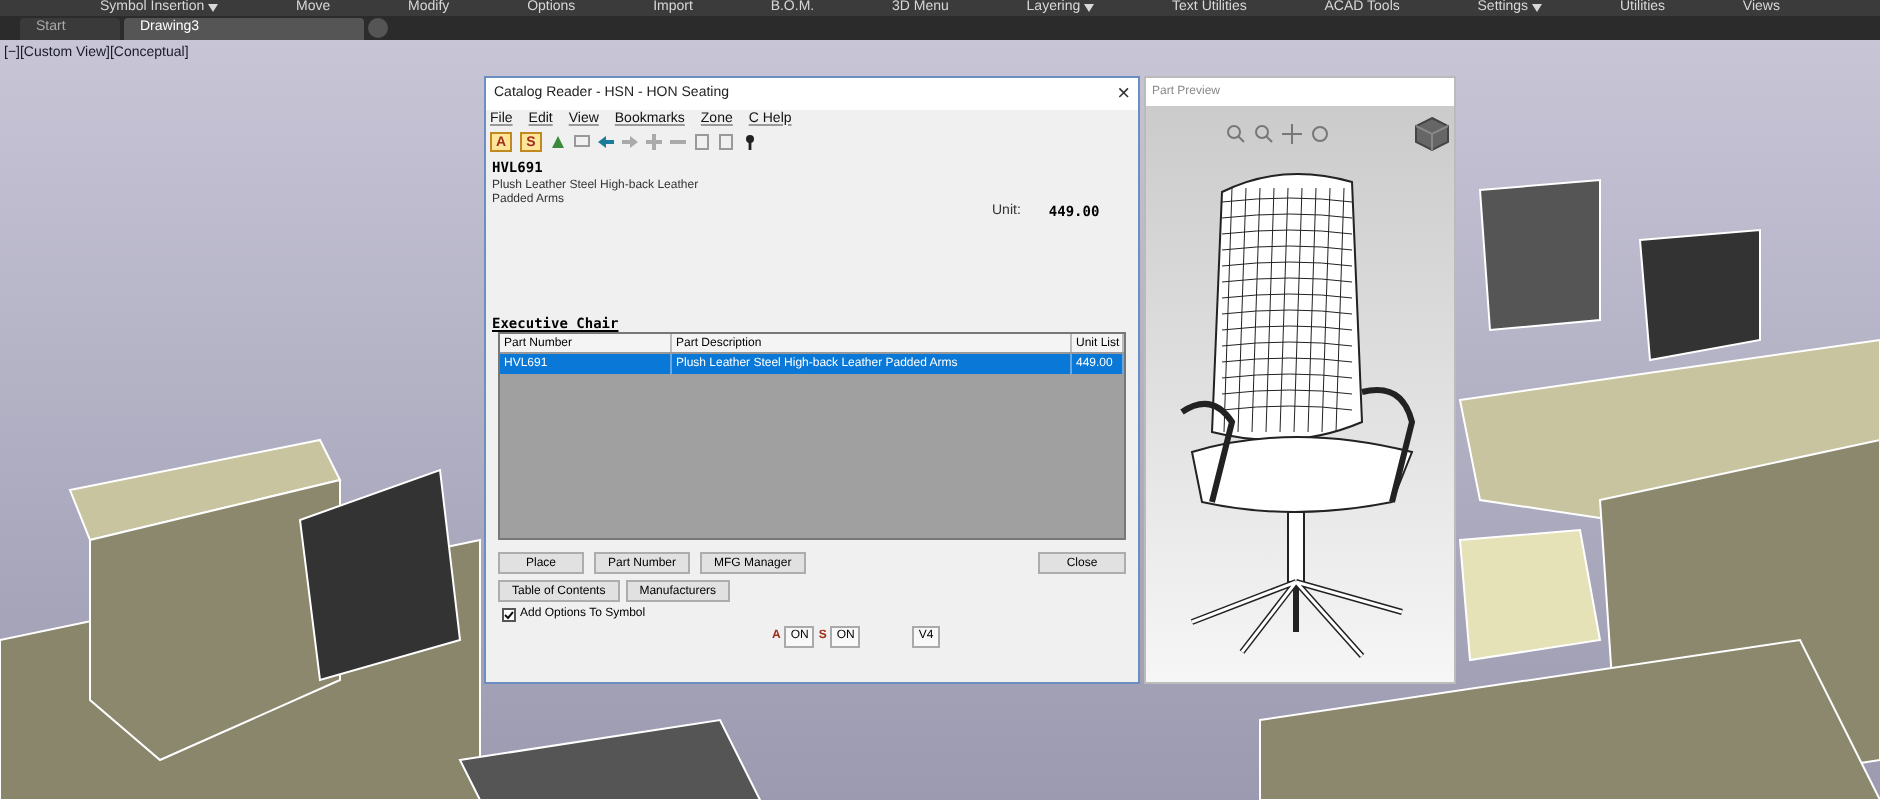 The image size is (1880, 800). Describe the element at coordinates (1123, 94) in the screenshot. I see `close-button: ×` at that location.